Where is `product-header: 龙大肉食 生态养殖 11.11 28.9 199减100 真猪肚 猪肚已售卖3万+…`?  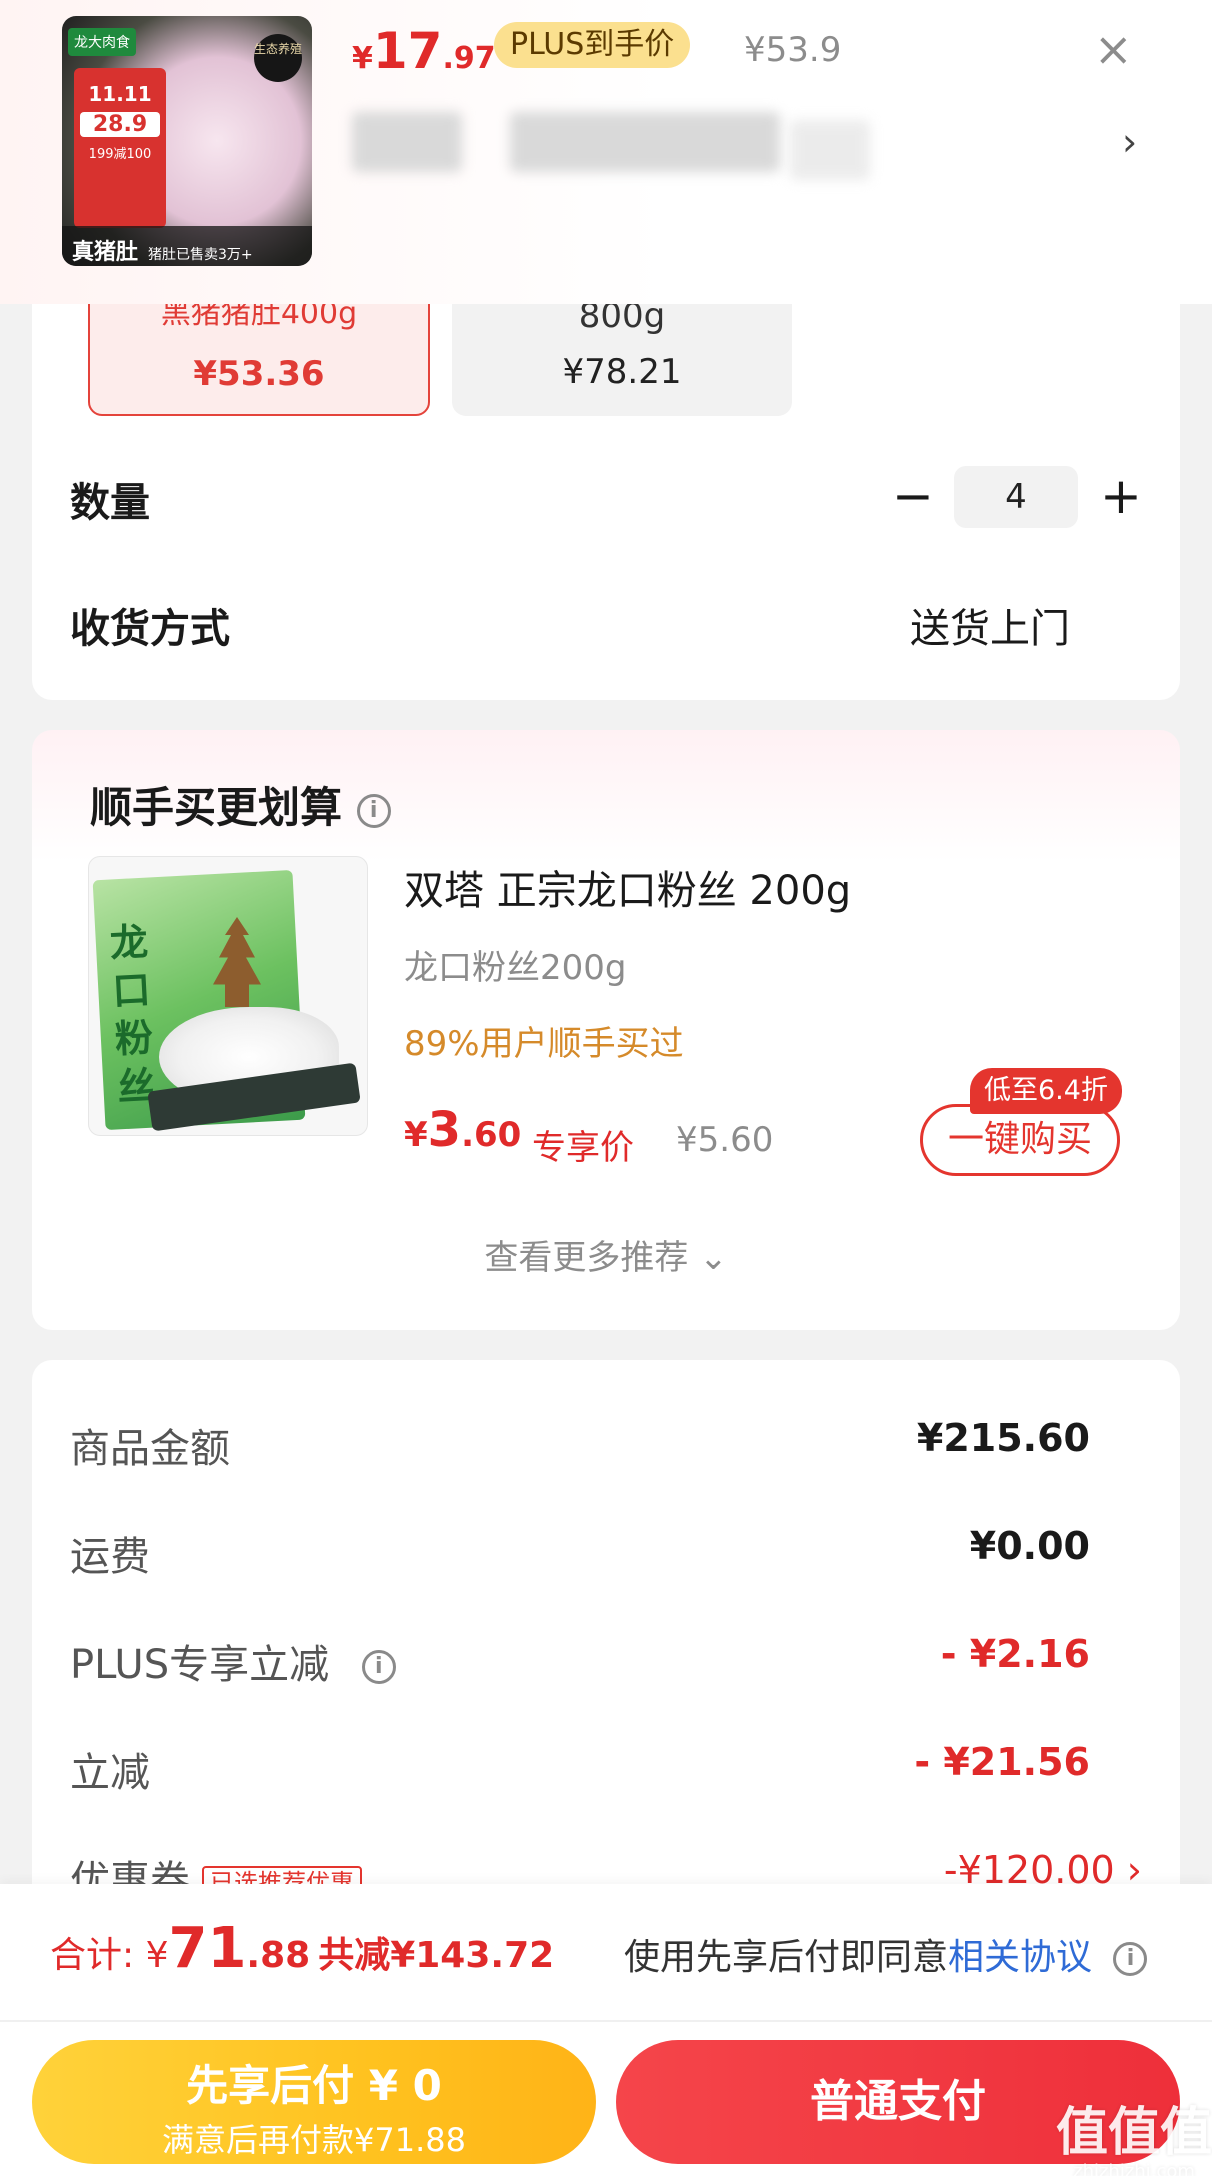 product-header: 龙大肉食 生态养殖 11.11 28.9 199减100 真猪肚 猪肚已售卖3万+… is located at coordinates (606, 152).